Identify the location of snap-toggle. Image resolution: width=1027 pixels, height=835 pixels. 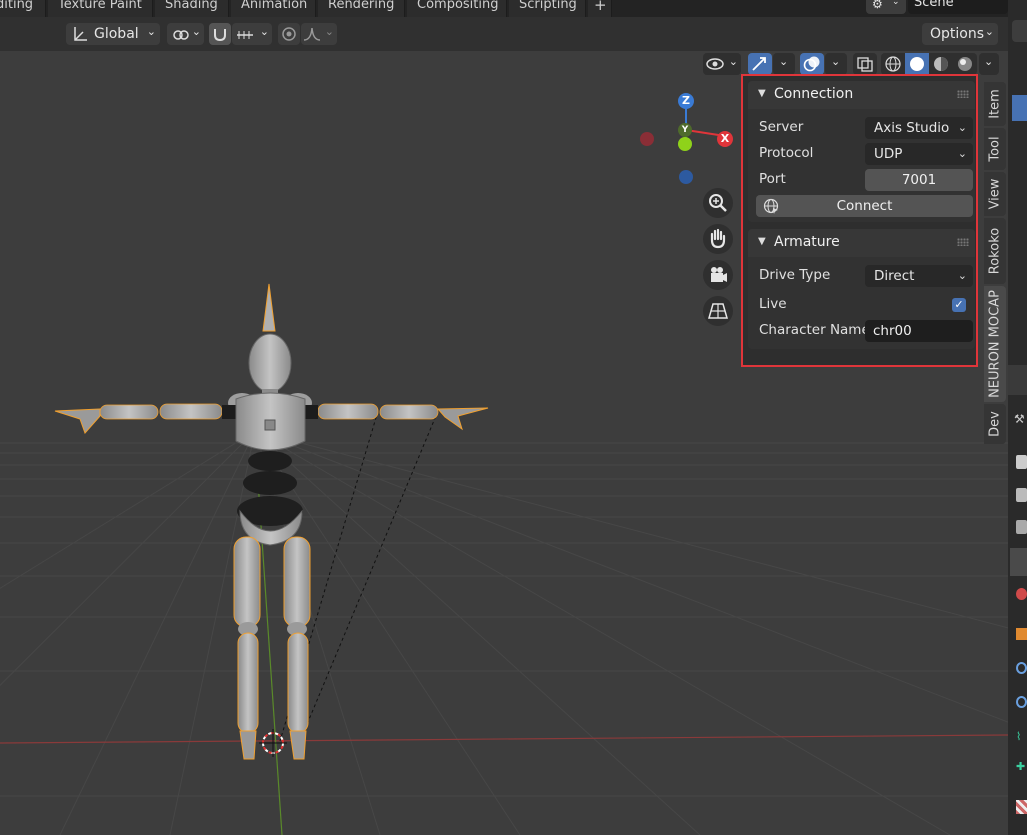
(220, 34).